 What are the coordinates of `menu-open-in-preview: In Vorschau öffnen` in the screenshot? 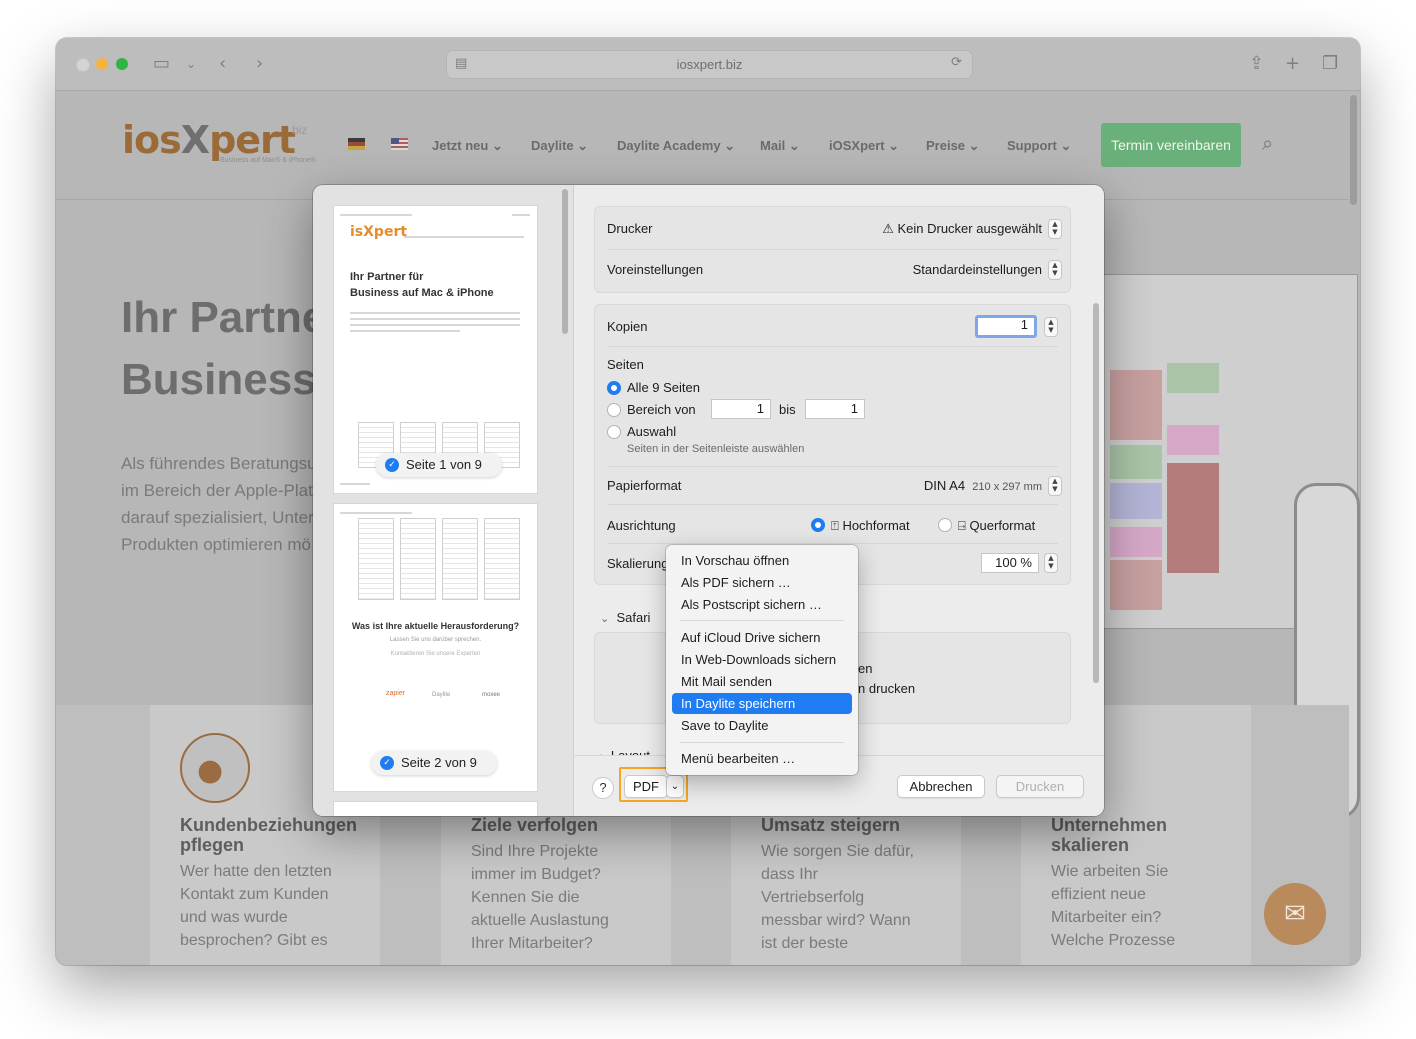 It's located at (762, 560).